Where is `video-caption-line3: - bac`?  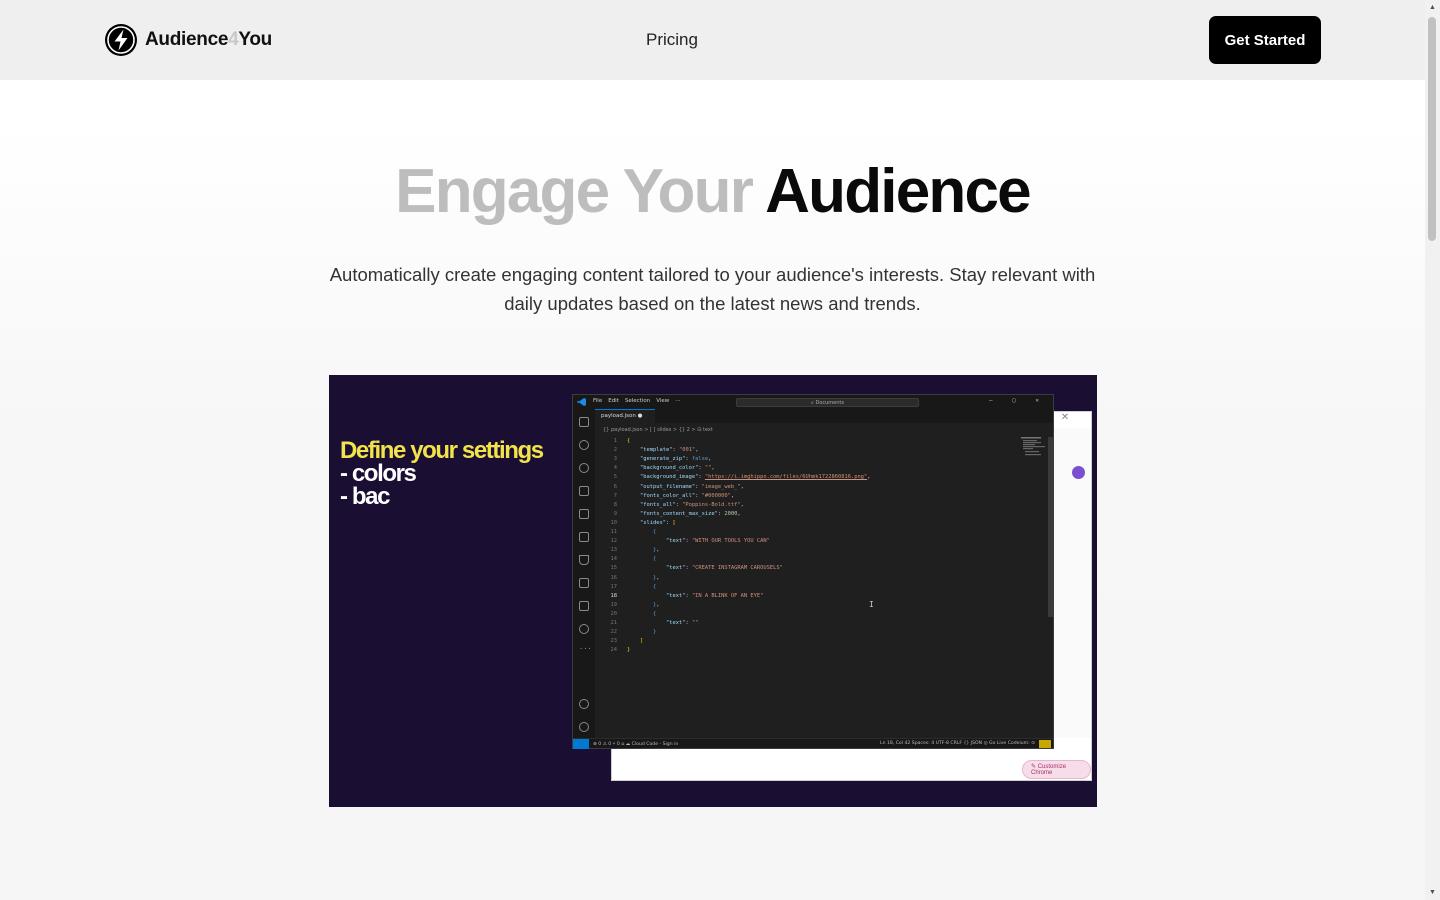 video-caption-line3: - bac is located at coordinates (365, 496).